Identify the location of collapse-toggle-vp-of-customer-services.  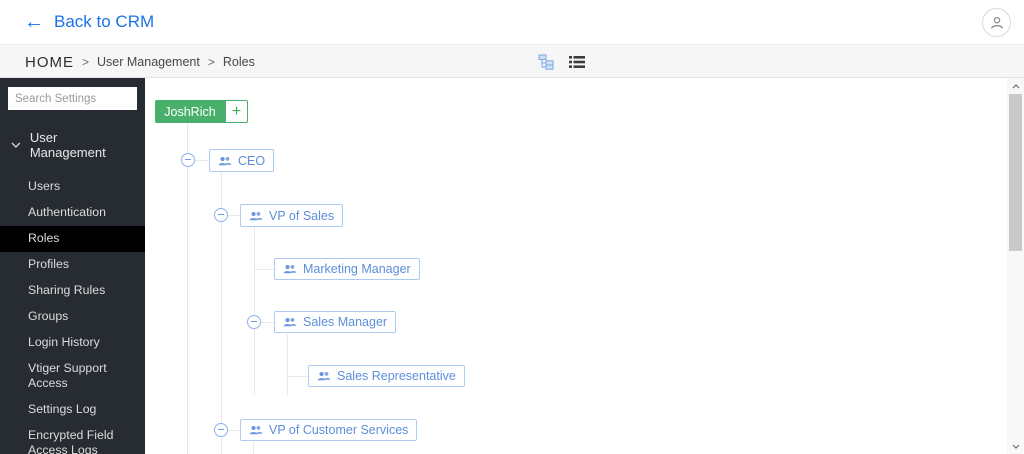
(221, 430).